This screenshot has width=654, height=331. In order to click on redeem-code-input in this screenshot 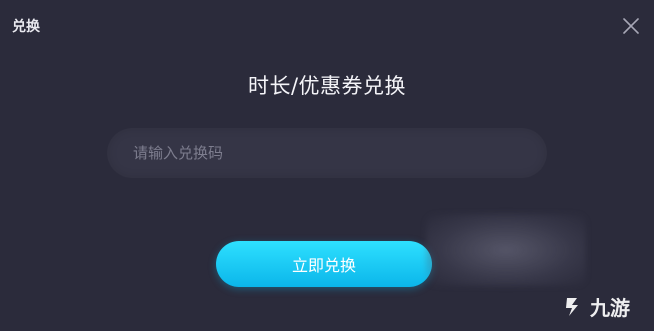, I will do `click(327, 153)`.